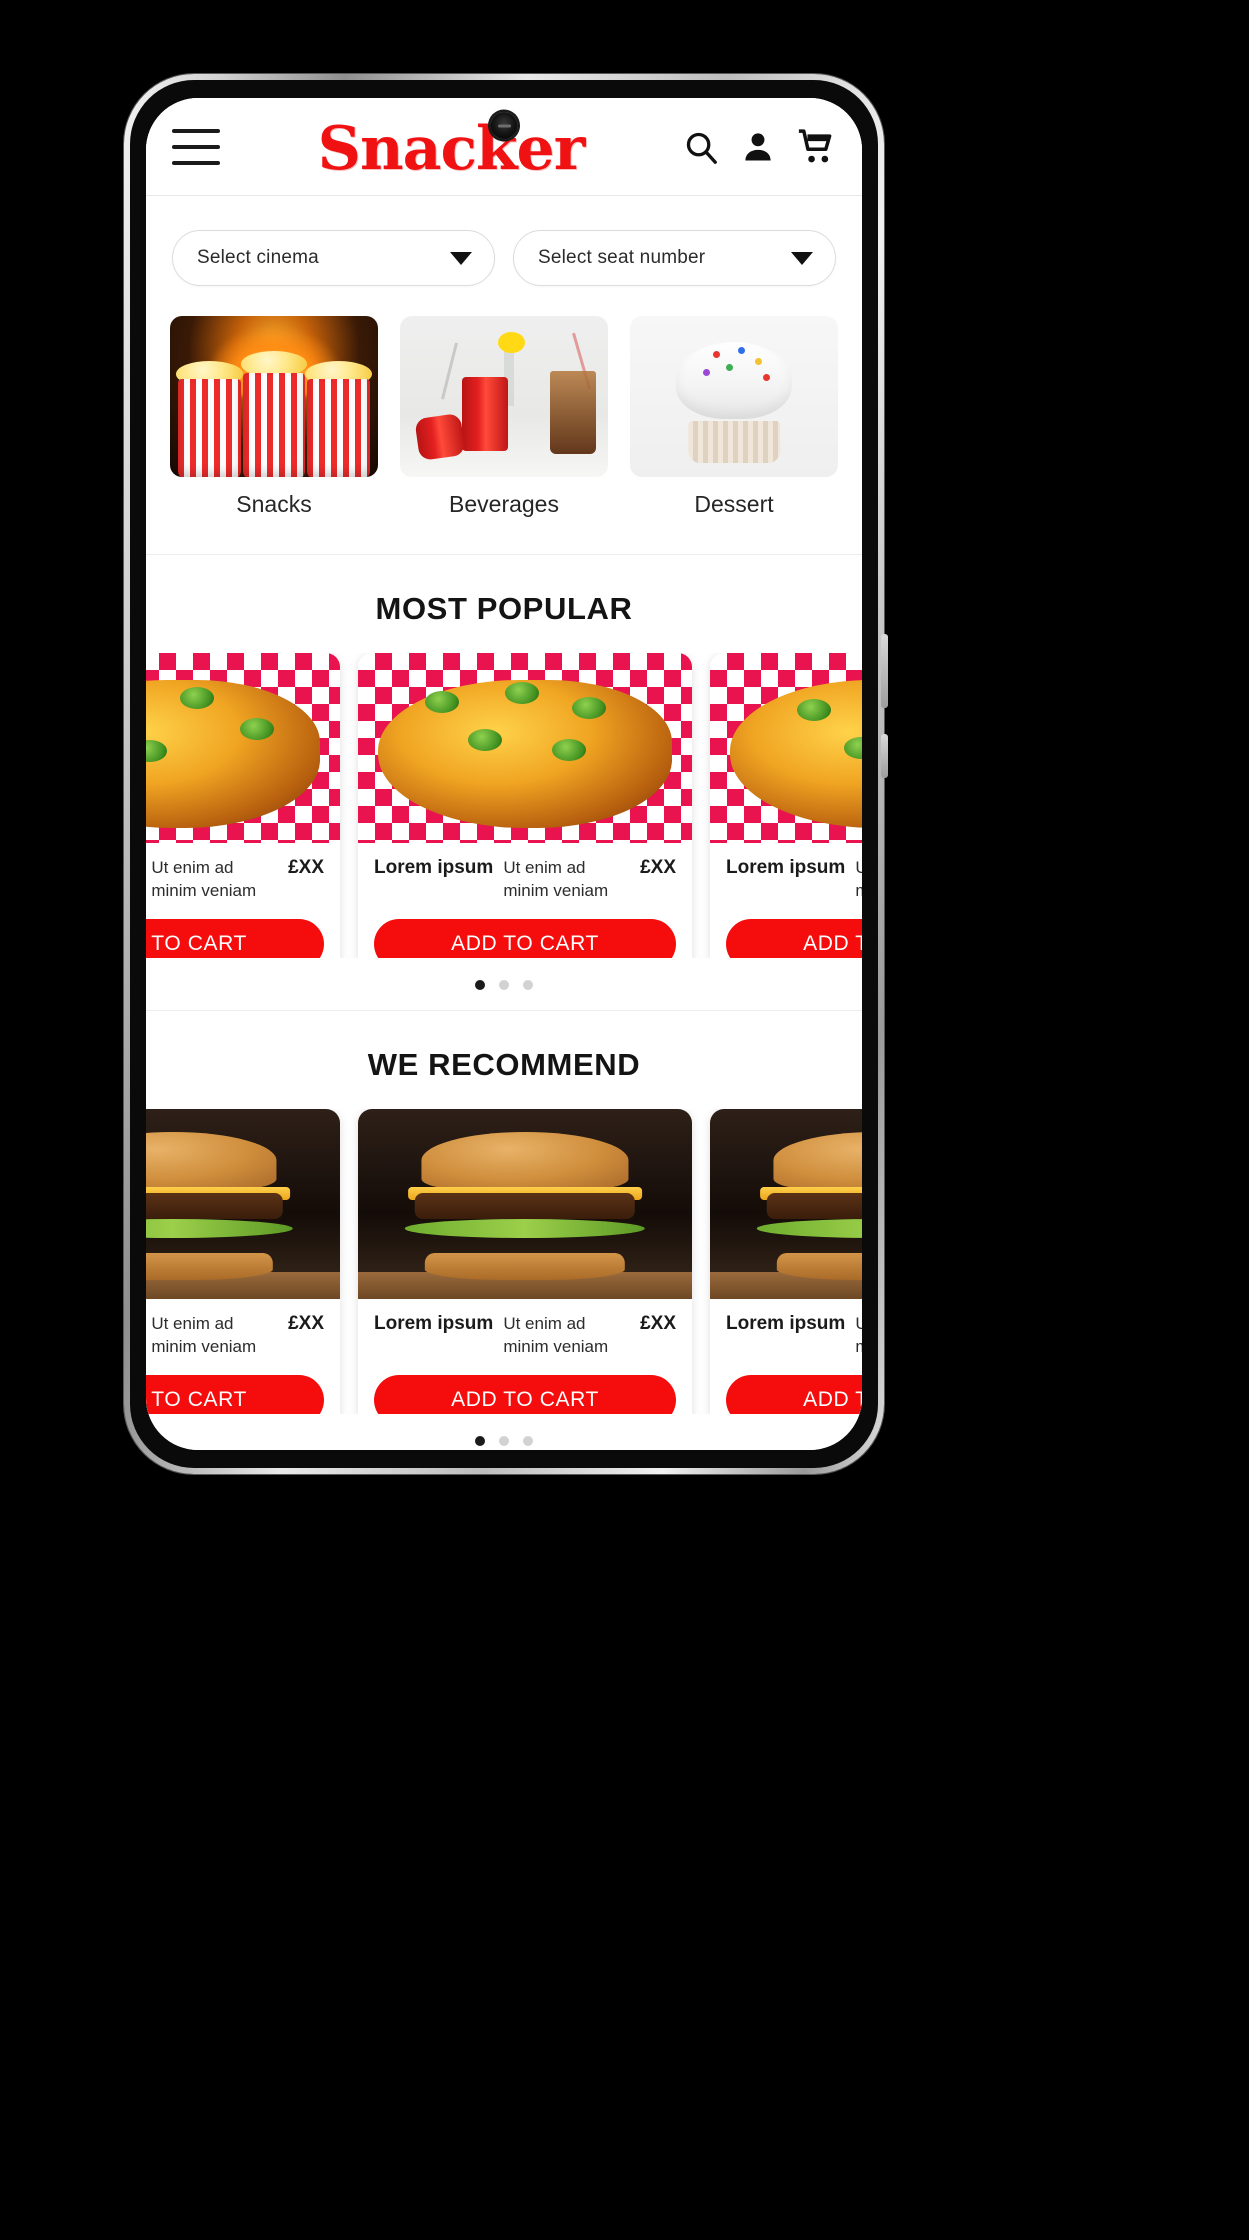 Image resolution: width=1249 pixels, height=2240 pixels. What do you see at coordinates (504, 608) in the screenshot?
I see `section-title: MOST POPULAR` at bounding box center [504, 608].